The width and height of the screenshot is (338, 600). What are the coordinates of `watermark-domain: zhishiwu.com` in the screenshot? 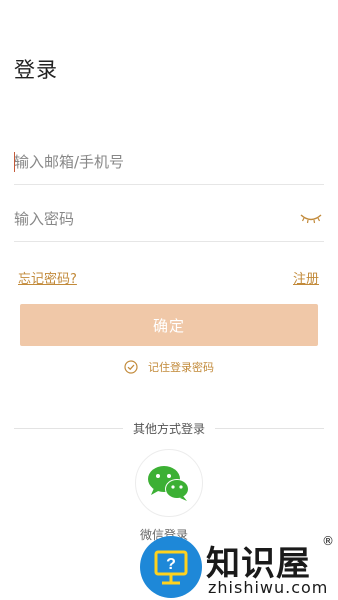 It's located at (268, 587).